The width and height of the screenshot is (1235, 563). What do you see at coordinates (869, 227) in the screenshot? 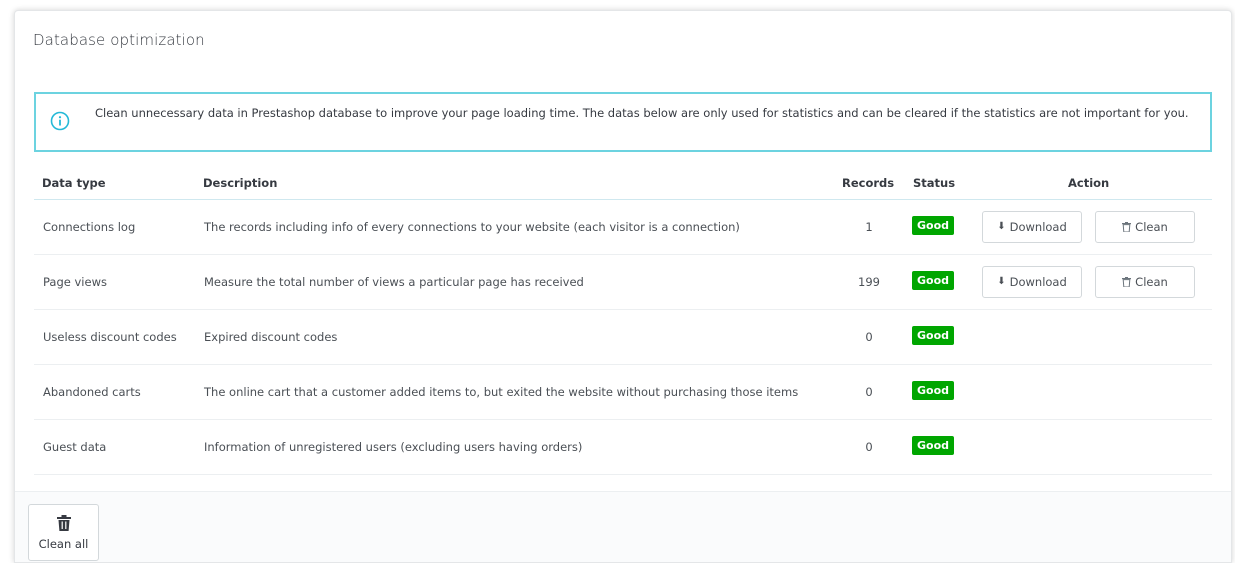
I see `cell-records: 1` at bounding box center [869, 227].